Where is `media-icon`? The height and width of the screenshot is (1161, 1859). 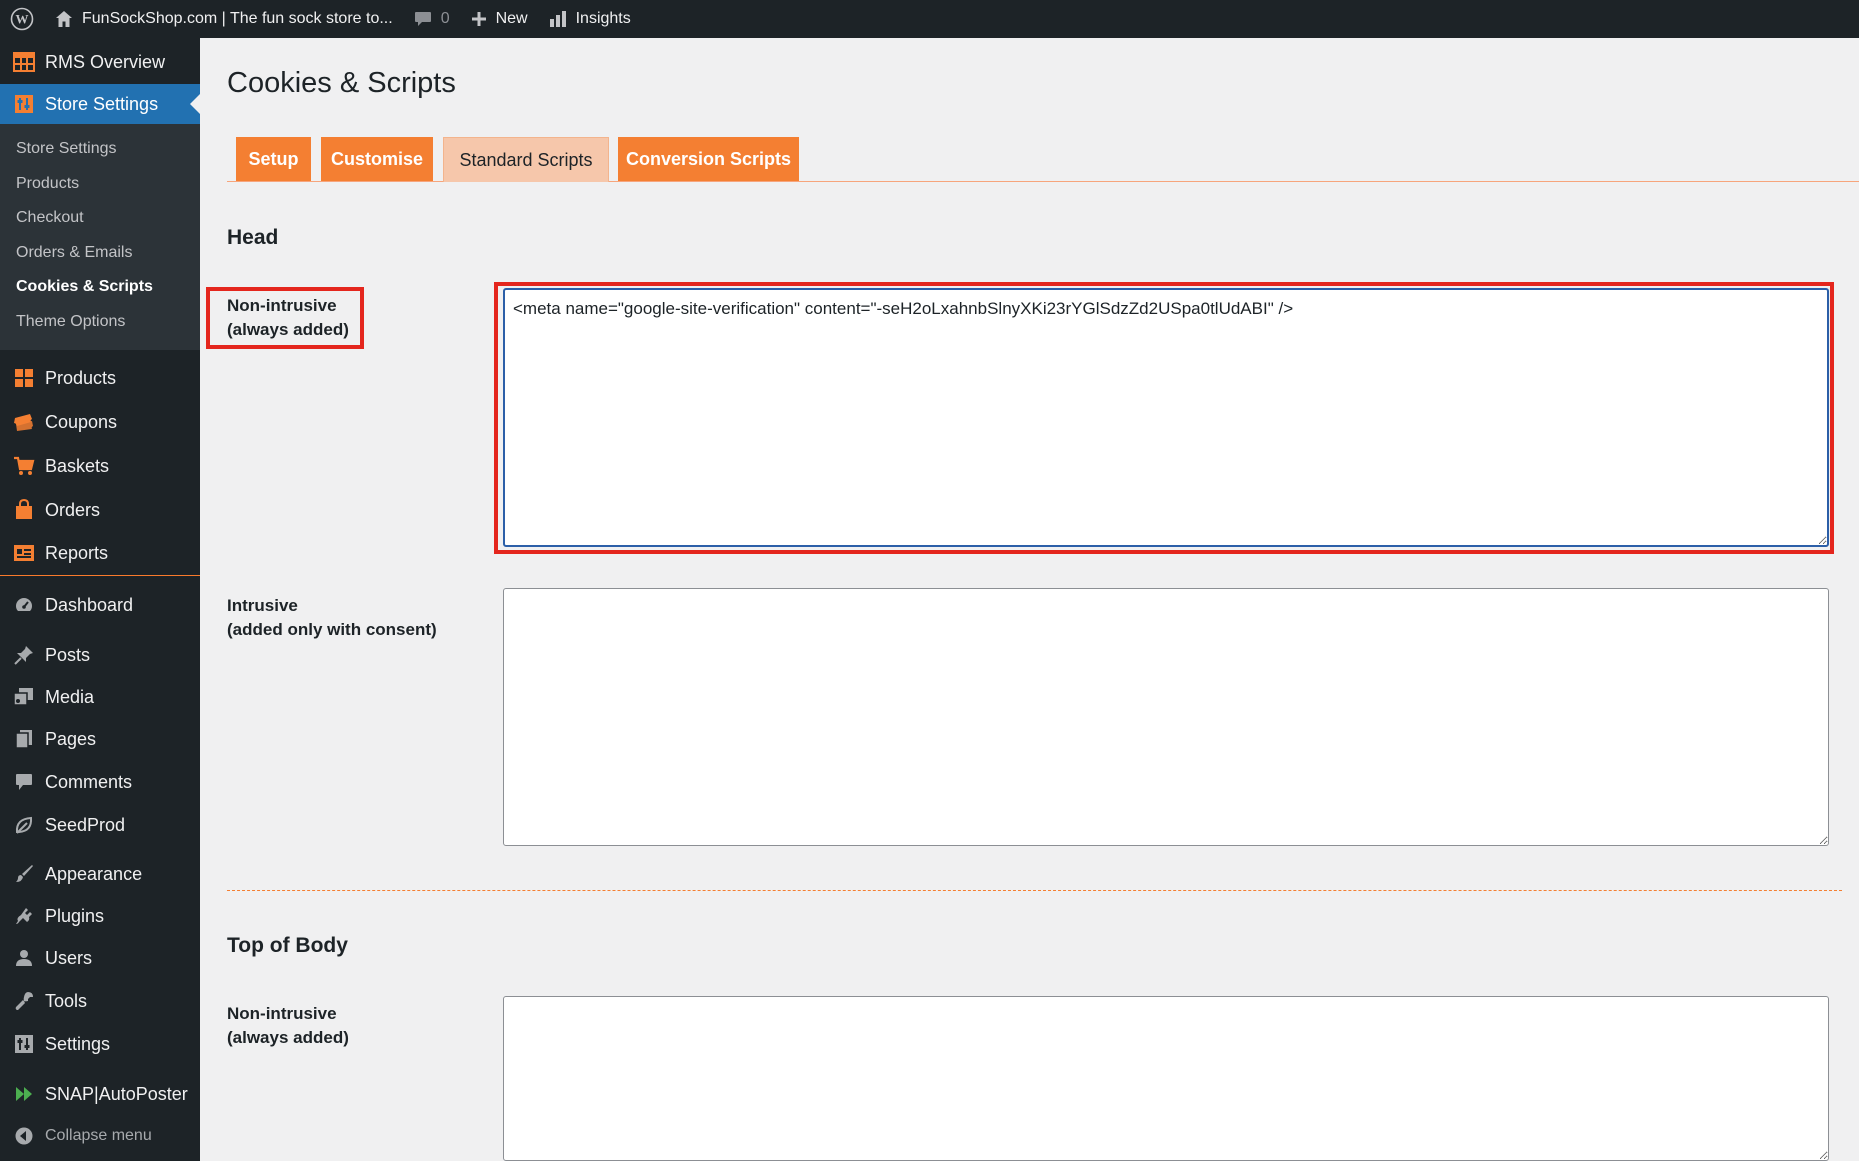
media-icon is located at coordinates (24, 697).